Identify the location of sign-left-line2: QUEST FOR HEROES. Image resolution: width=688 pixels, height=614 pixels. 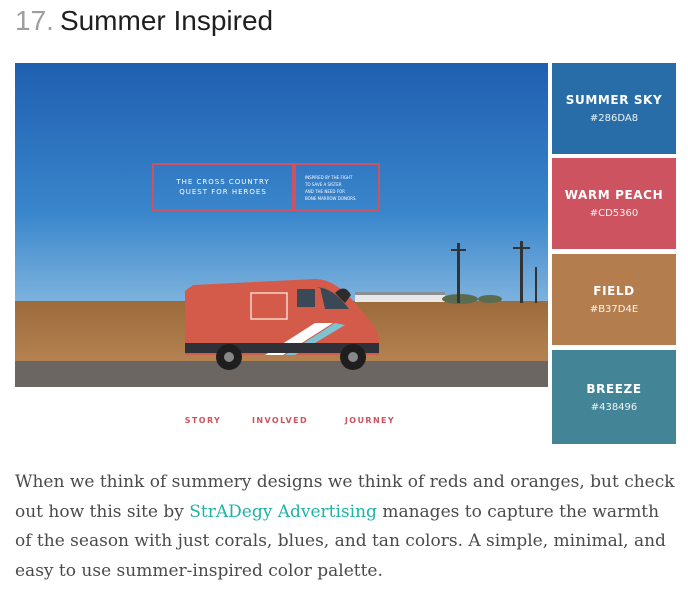
(223, 192).